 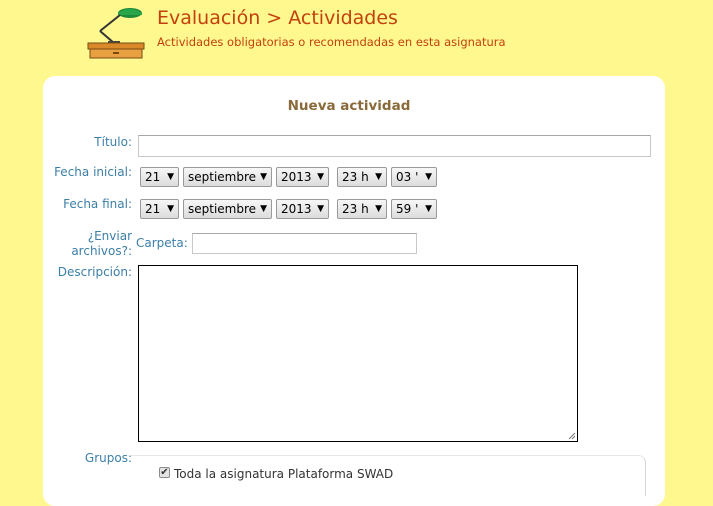 What do you see at coordinates (93, 172) in the screenshot?
I see `start-date-label: Fecha inicial:` at bounding box center [93, 172].